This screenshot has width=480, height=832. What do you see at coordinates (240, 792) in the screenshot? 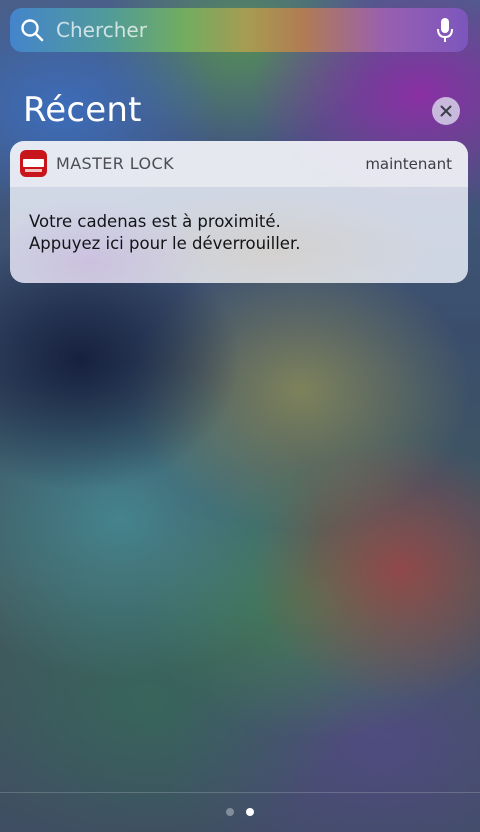
I see `dock-divider` at bounding box center [240, 792].